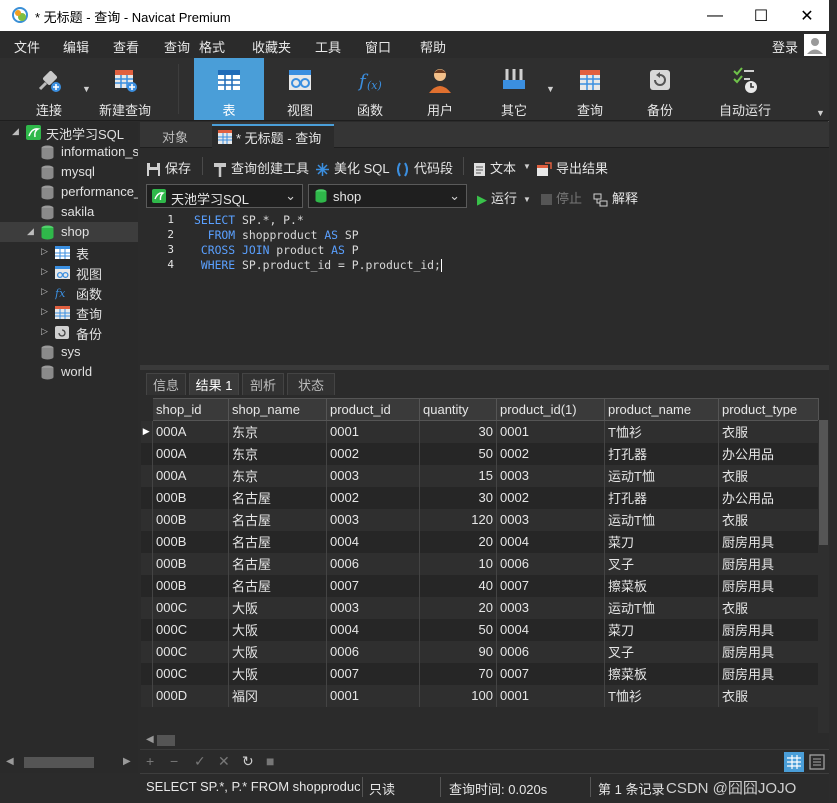 The height and width of the screenshot is (803, 837). What do you see at coordinates (69, 192) in the screenshot?
I see `tree-db-performance-schema: performance_` at bounding box center [69, 192].